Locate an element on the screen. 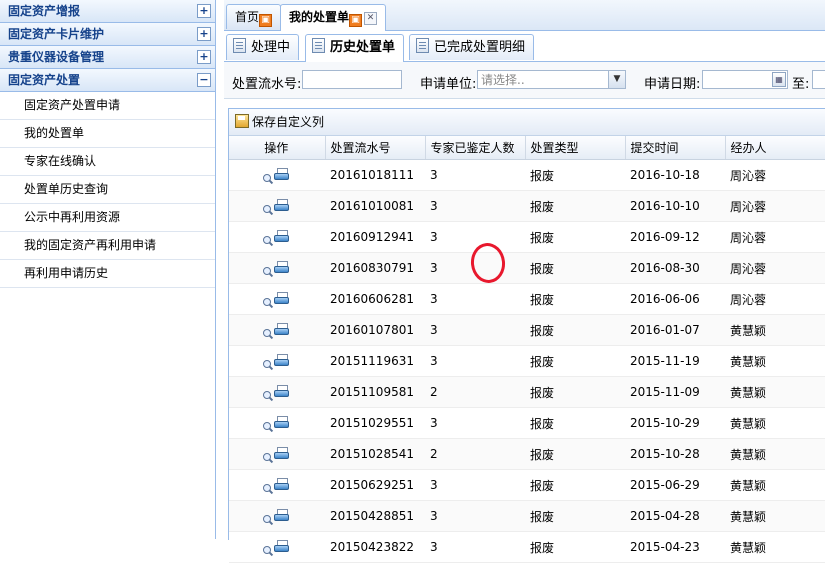 Image resolution: width=825 pixels, height=563 pixels. serial-cell: 20161018111 is located at coordinates (375, 175).